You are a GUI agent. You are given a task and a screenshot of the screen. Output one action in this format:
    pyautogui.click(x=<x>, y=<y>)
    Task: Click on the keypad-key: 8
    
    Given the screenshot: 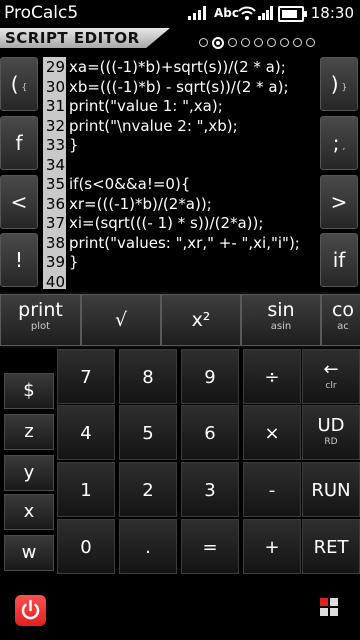 What is the action you would take?
    pyautogui.click(x=148, y=376)
    